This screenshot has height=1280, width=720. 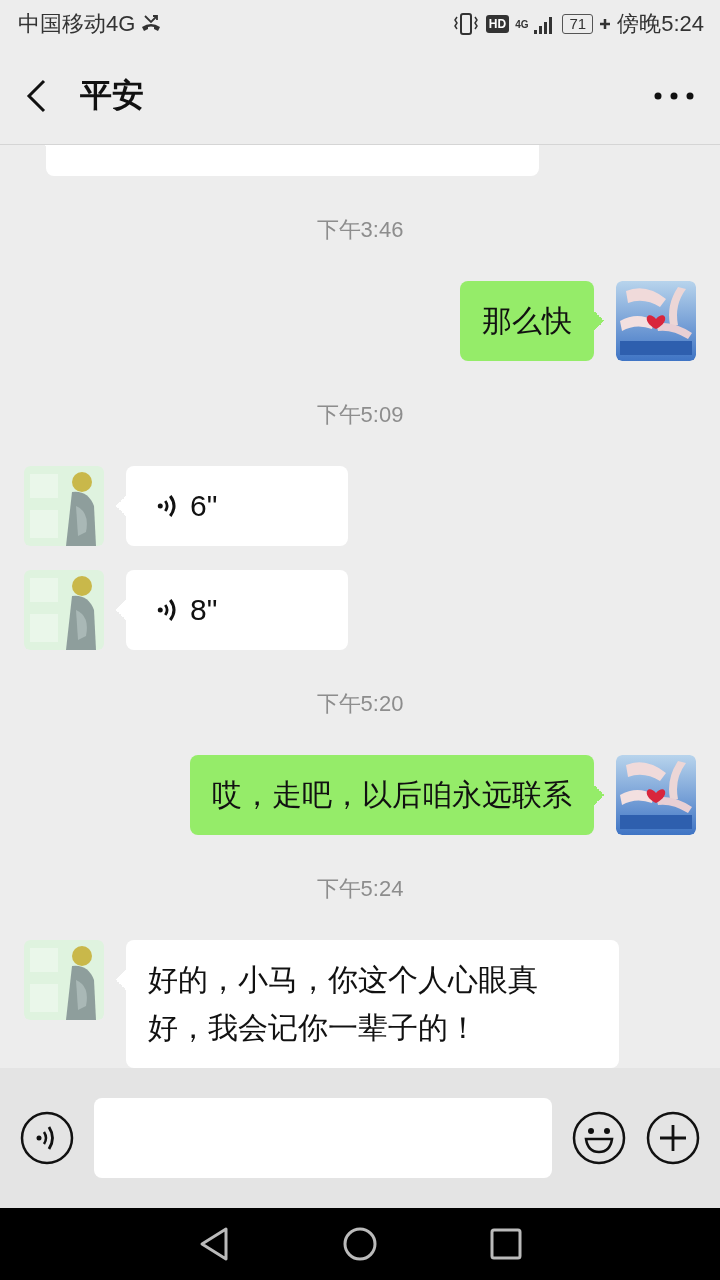 I want to click on timestamp: 下午3:46, so click(x=360, y=230).